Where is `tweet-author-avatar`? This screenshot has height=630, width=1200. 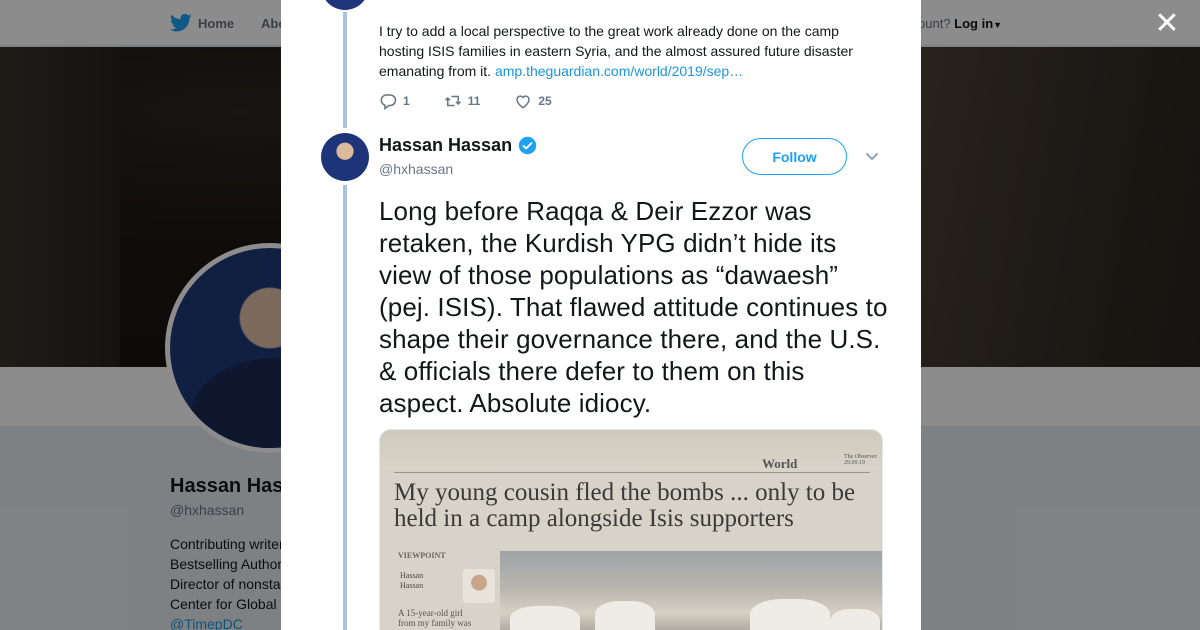
tweet-author-avatar is located at coordinates (345, 157).